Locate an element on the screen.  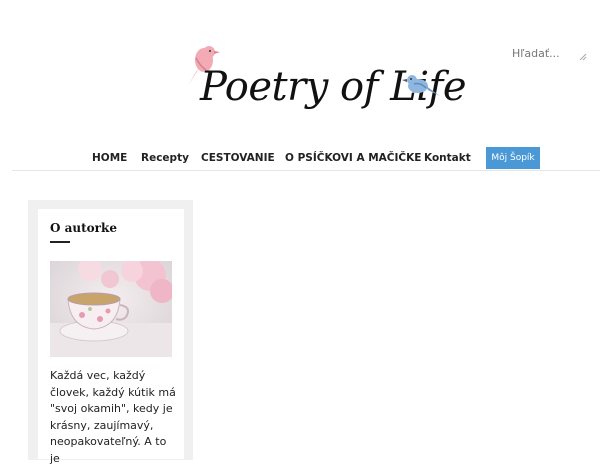
nav-item-recepty: Recepty is located at coordinates (165, 158).